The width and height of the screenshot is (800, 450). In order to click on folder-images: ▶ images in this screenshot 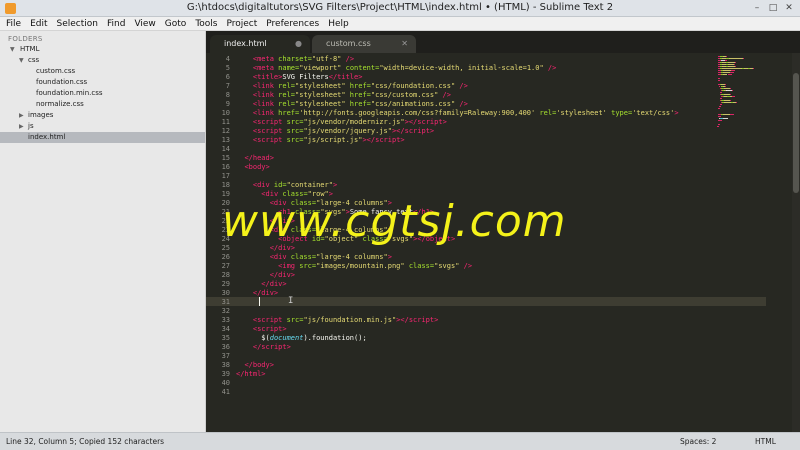, I will do `click(102, 115)`.